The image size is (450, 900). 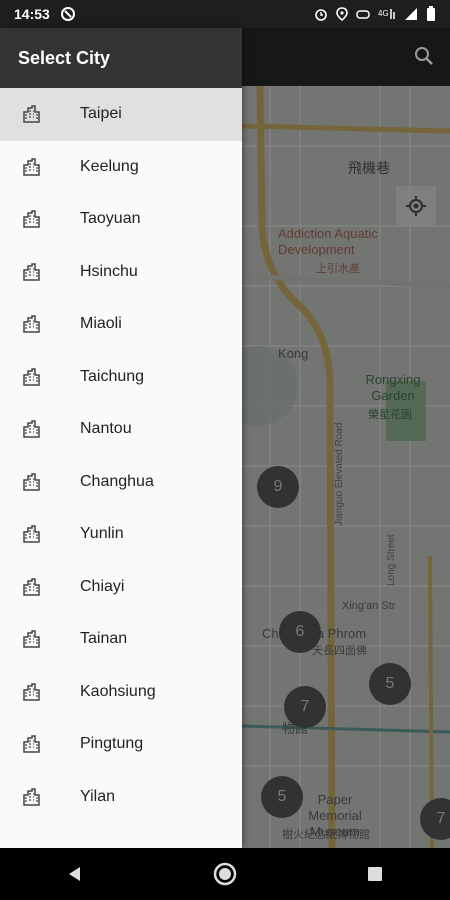 I want to click on notification-icon, so click(x=67, y=14).